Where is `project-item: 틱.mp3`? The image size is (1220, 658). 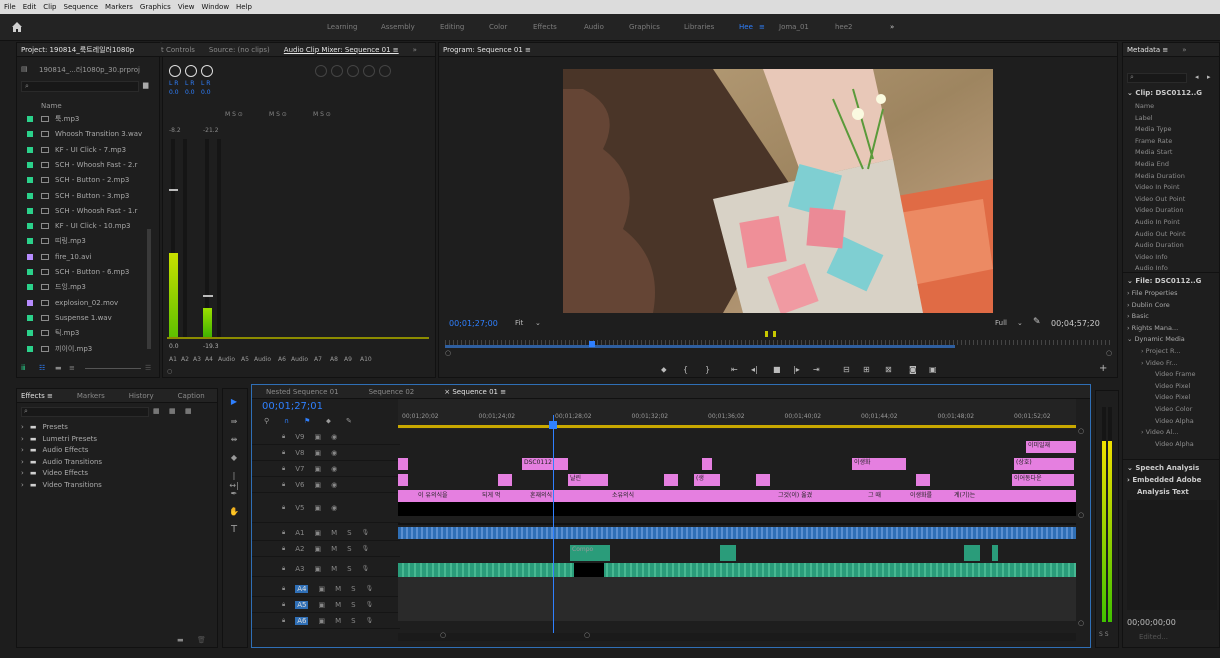 project-item: 틱.mp3 is located at coordinates (60, 333).